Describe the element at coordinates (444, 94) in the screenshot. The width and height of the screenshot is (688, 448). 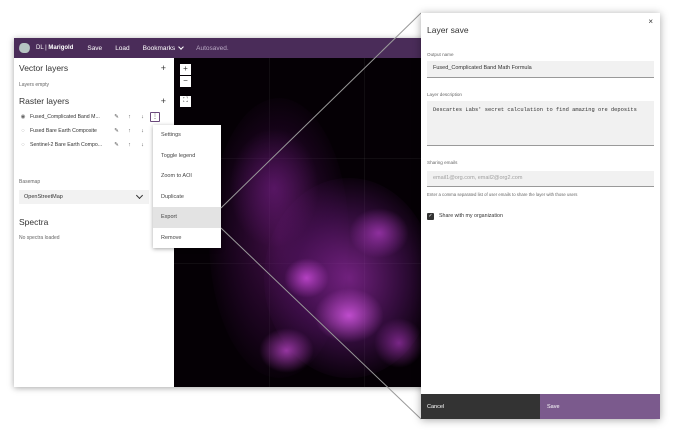
I see `description-label: Layer description` at that location.